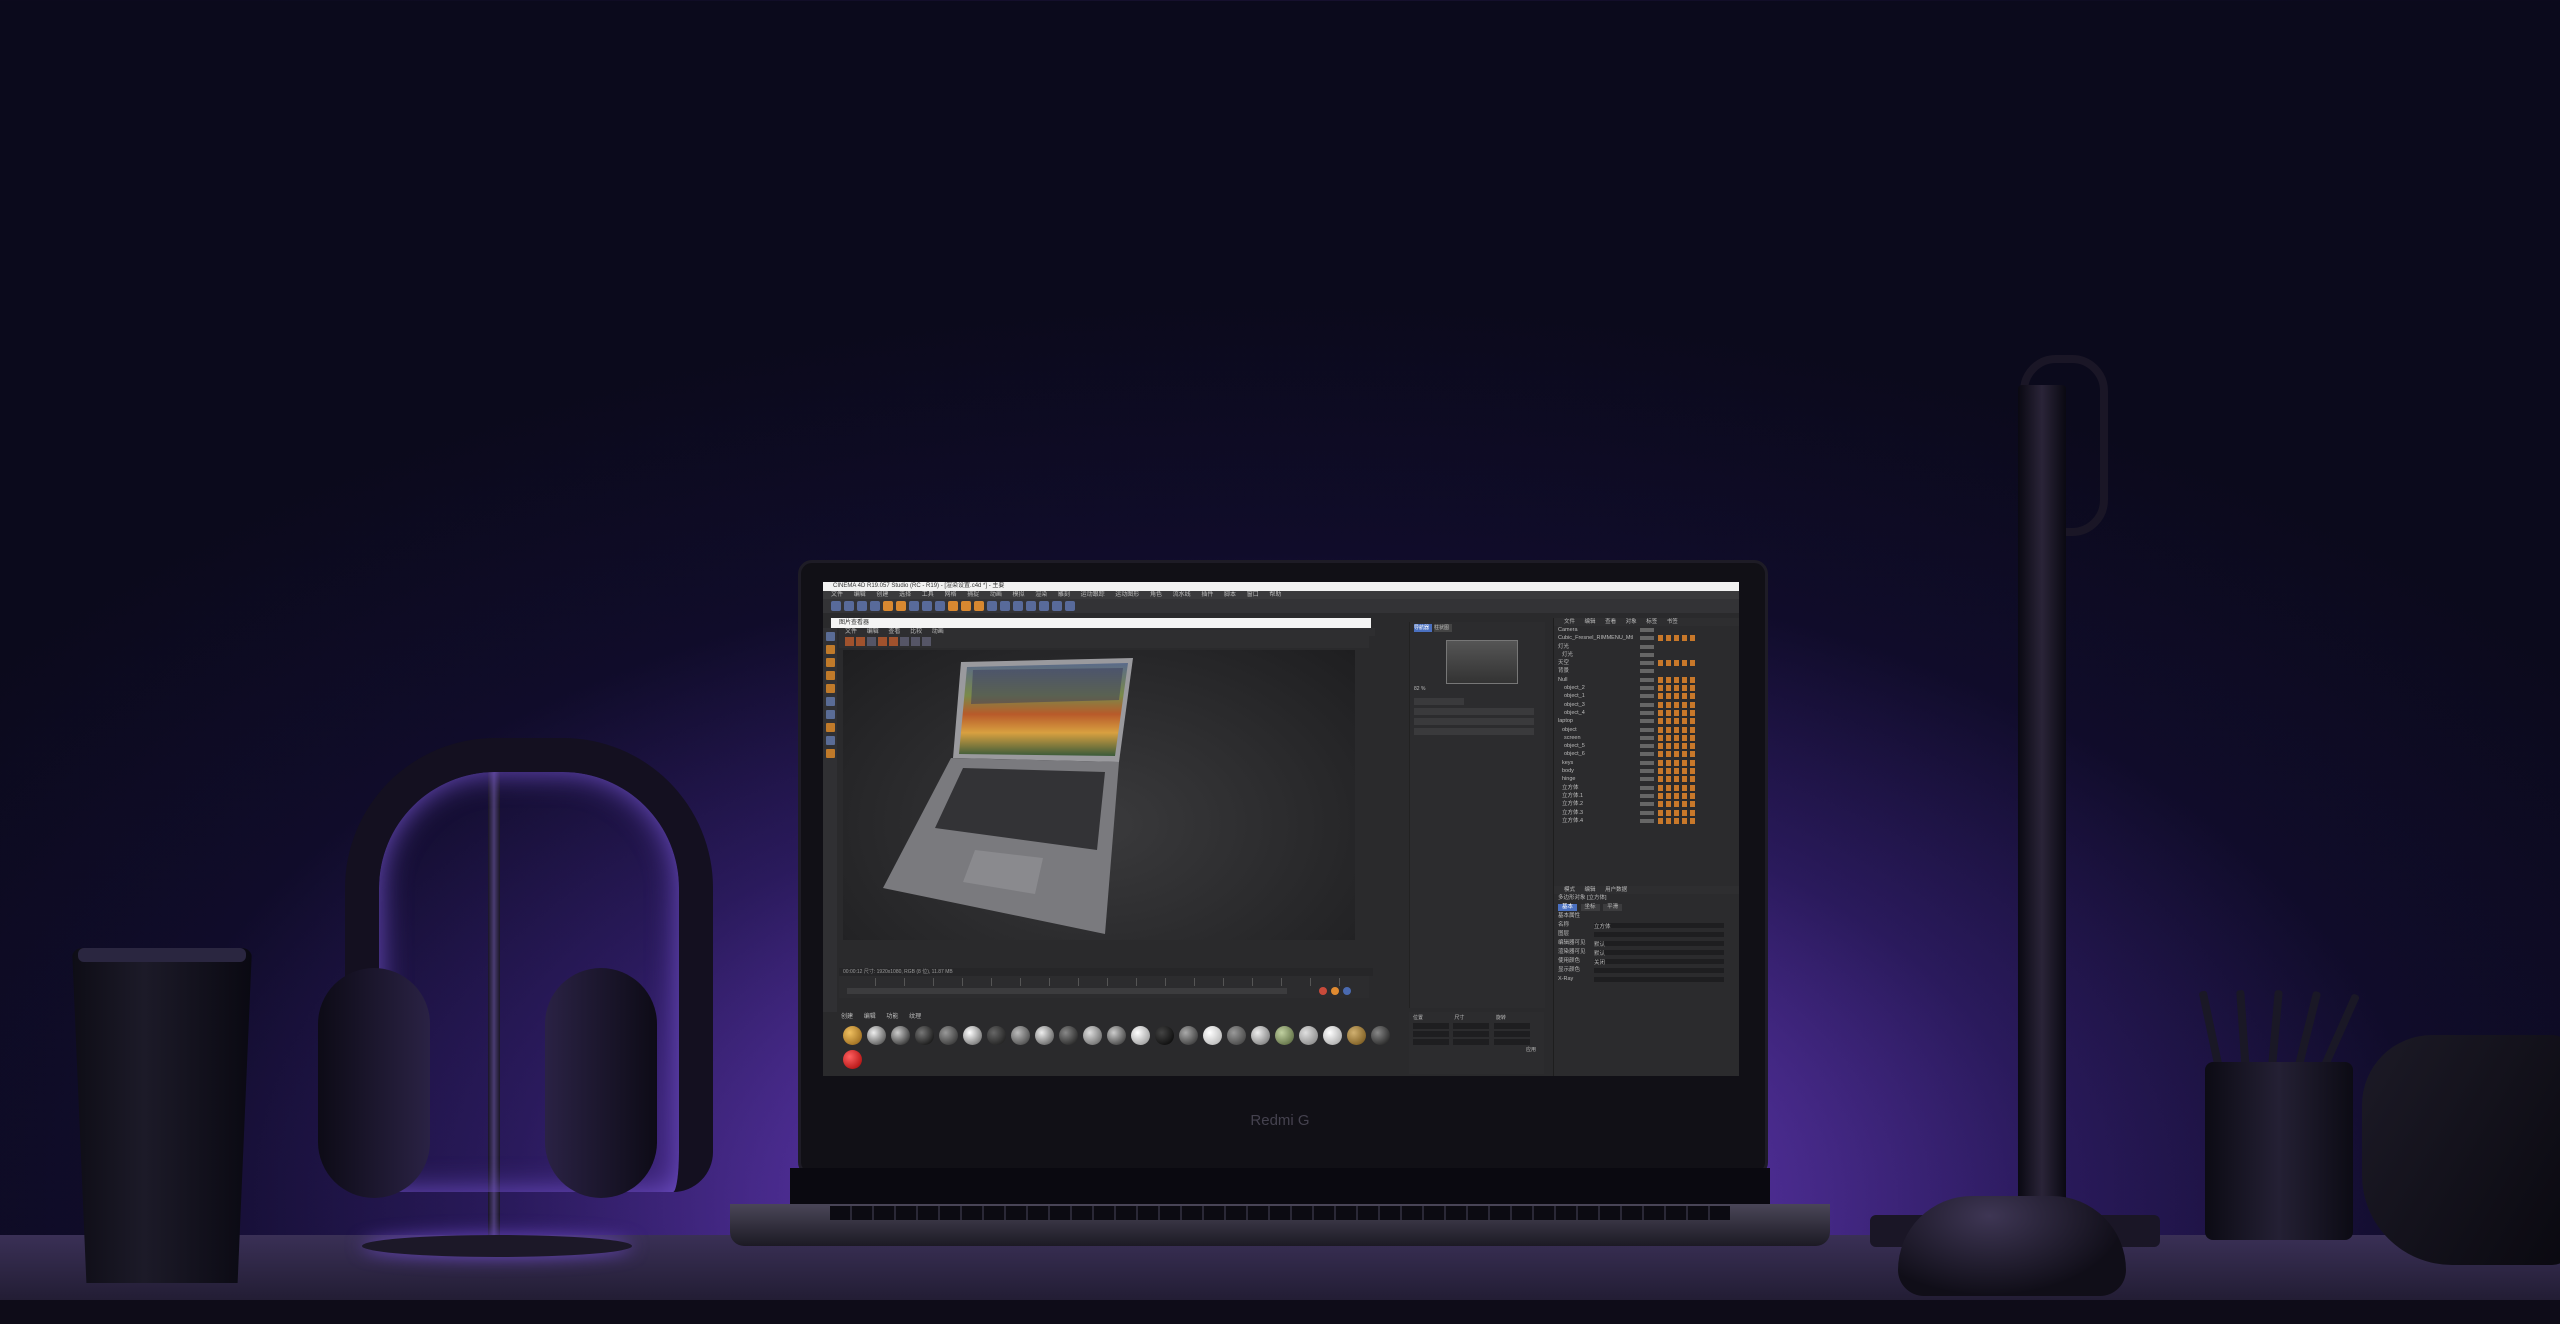 The height and width of the screenshot is (1324, 2560). I want to click on om-menu-item: 查看, so click(1610, 622).